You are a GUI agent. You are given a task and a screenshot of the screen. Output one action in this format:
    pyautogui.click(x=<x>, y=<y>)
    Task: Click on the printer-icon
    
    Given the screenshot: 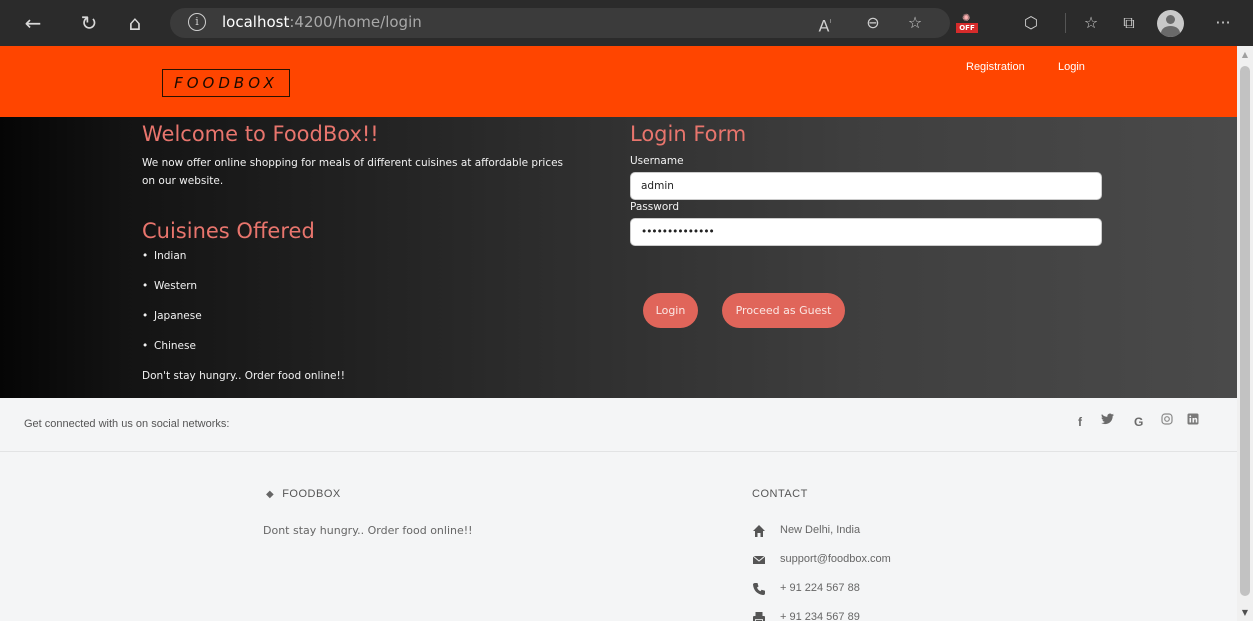 What is the action you would take?
    pyautogui.click(x=759, y=616)
    